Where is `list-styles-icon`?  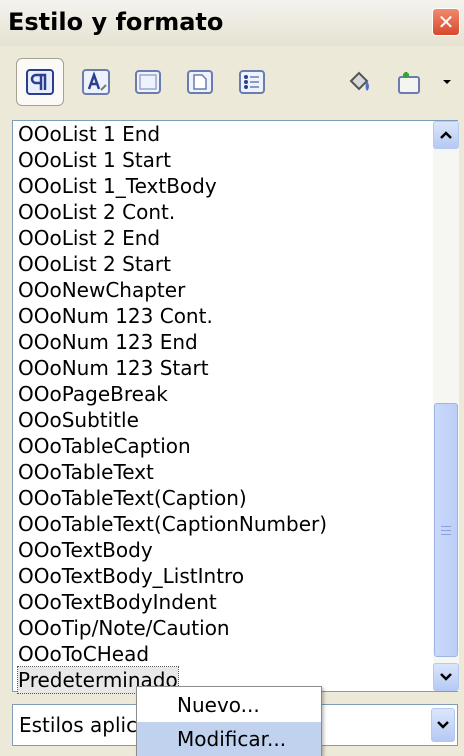
list-styles-icon is located at coordinates (252, 82).